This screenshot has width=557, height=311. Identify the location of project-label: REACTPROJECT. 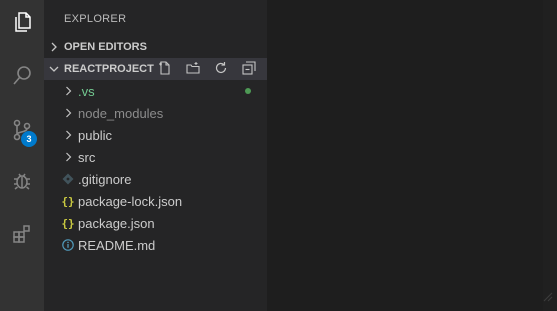
(109, 69).